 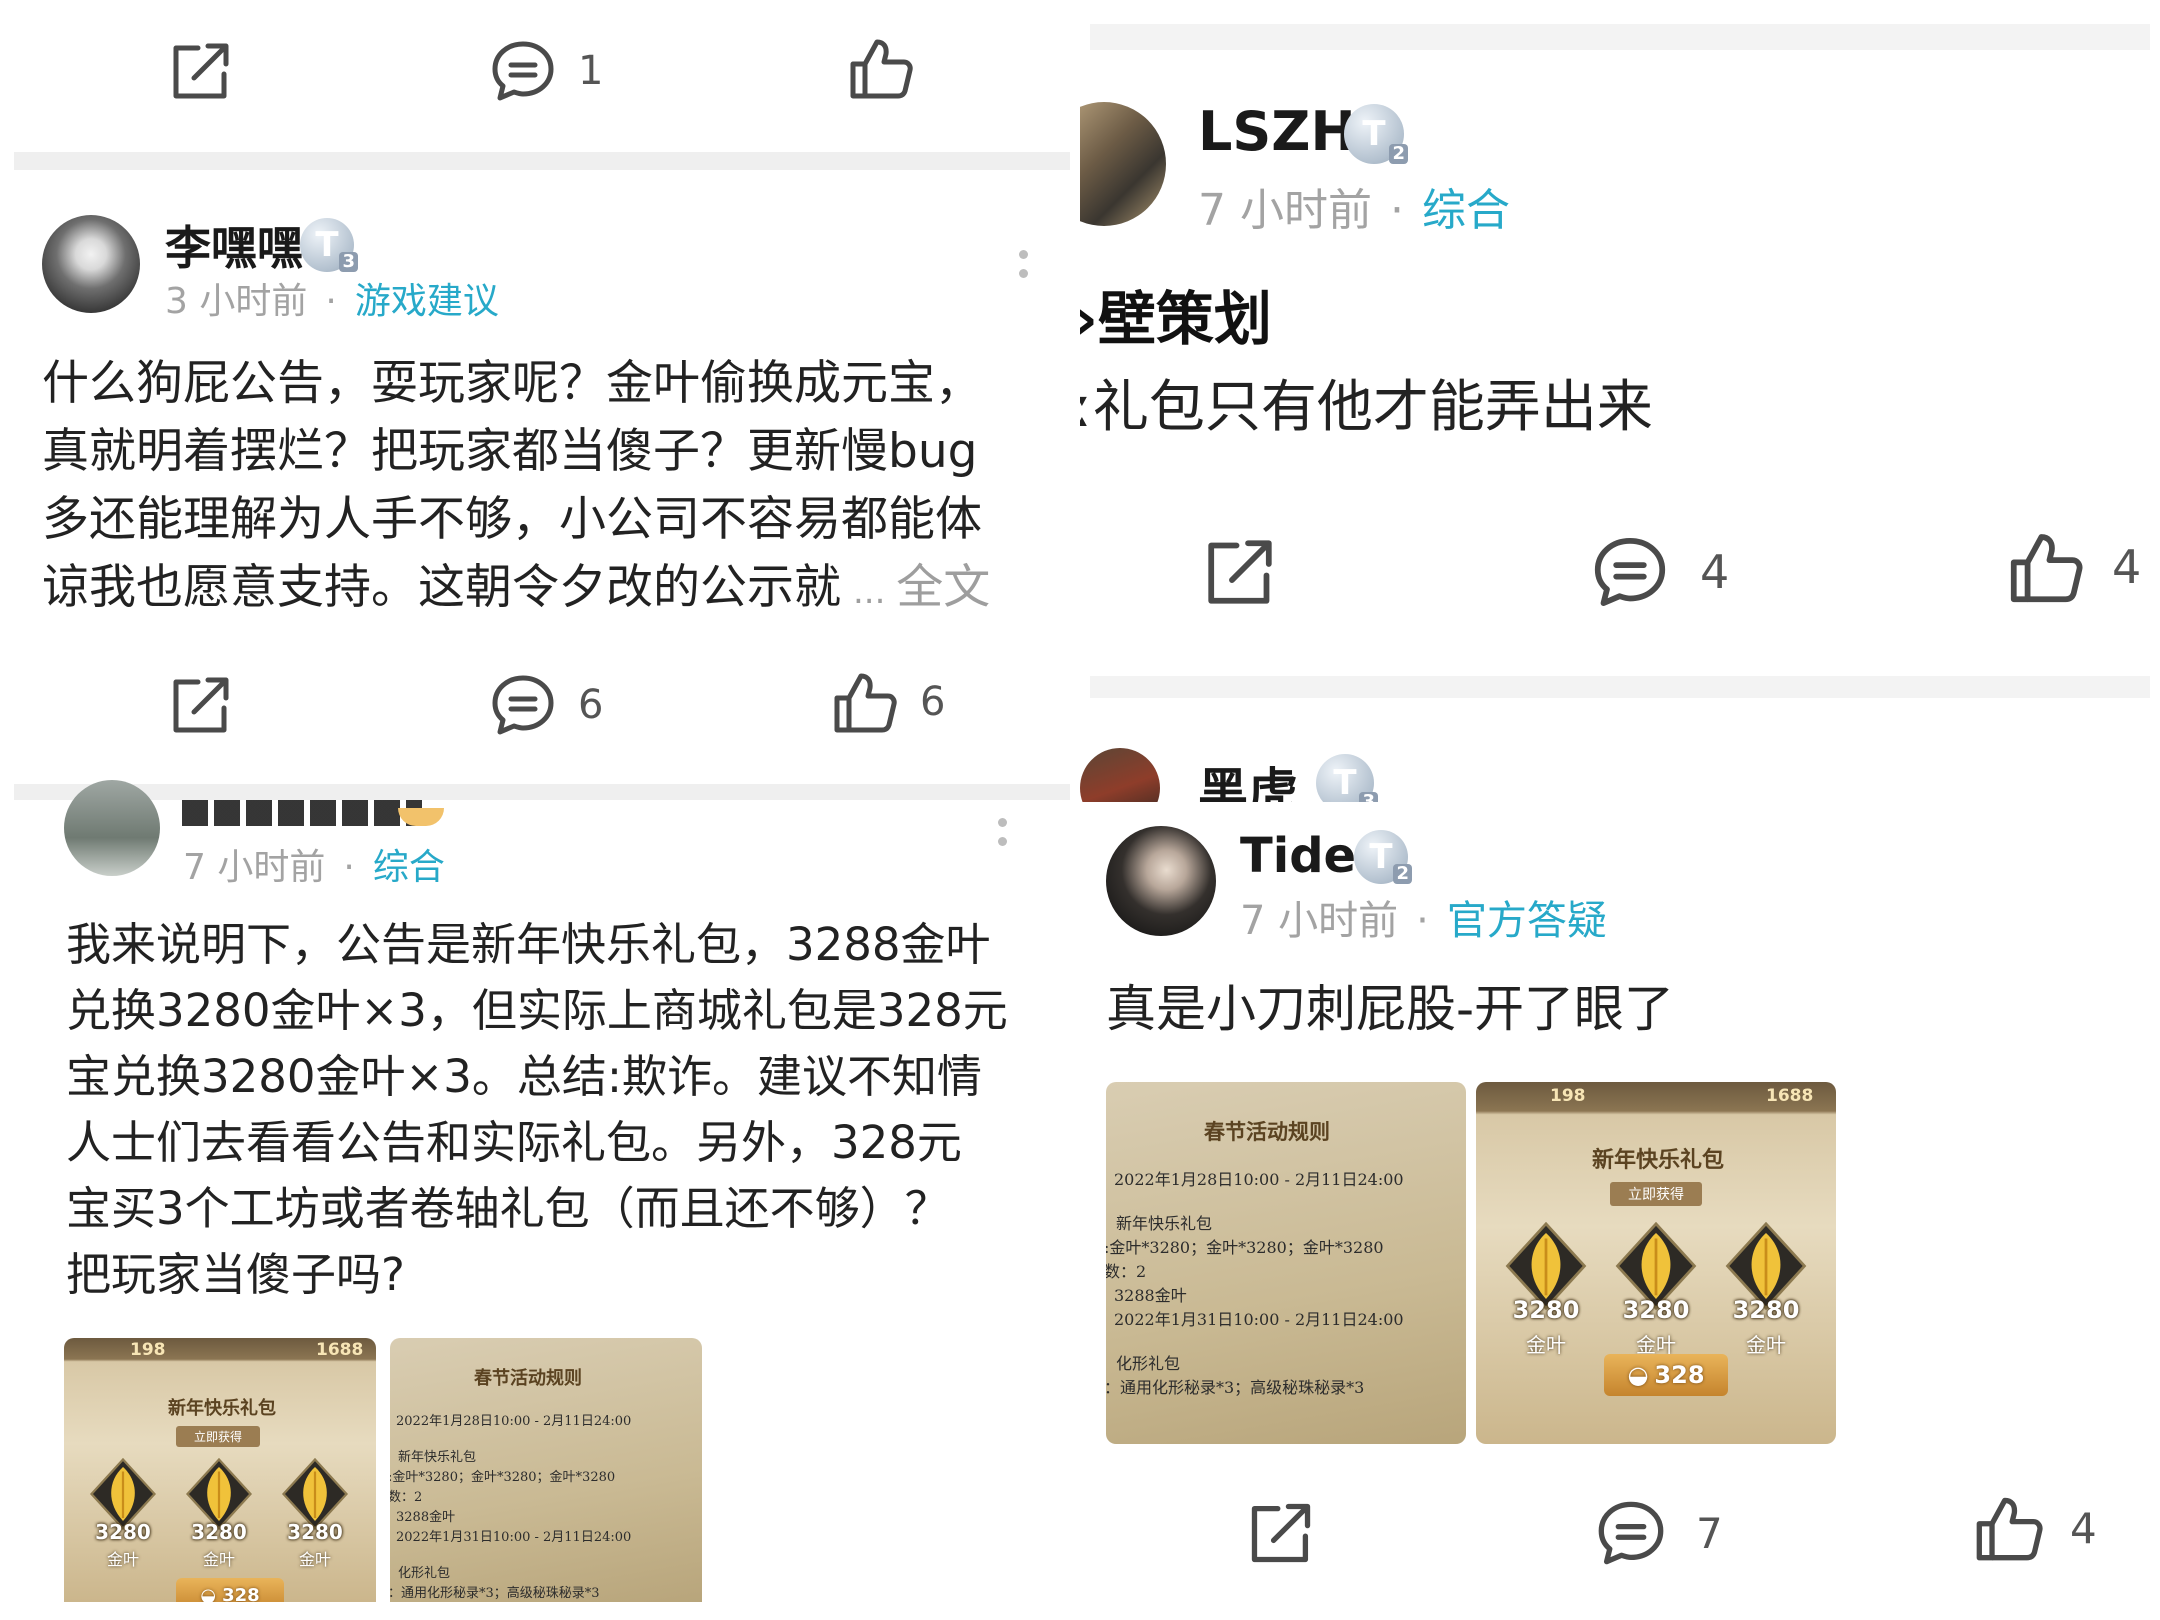 I want to click on username: 李嘿嘿, so click(x=234, y=245).